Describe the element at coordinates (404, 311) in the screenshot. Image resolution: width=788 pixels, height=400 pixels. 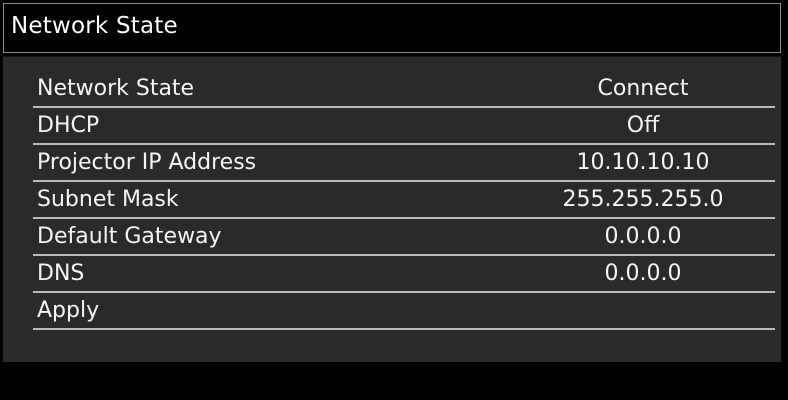
I see `apply-button: Apply` at that location.